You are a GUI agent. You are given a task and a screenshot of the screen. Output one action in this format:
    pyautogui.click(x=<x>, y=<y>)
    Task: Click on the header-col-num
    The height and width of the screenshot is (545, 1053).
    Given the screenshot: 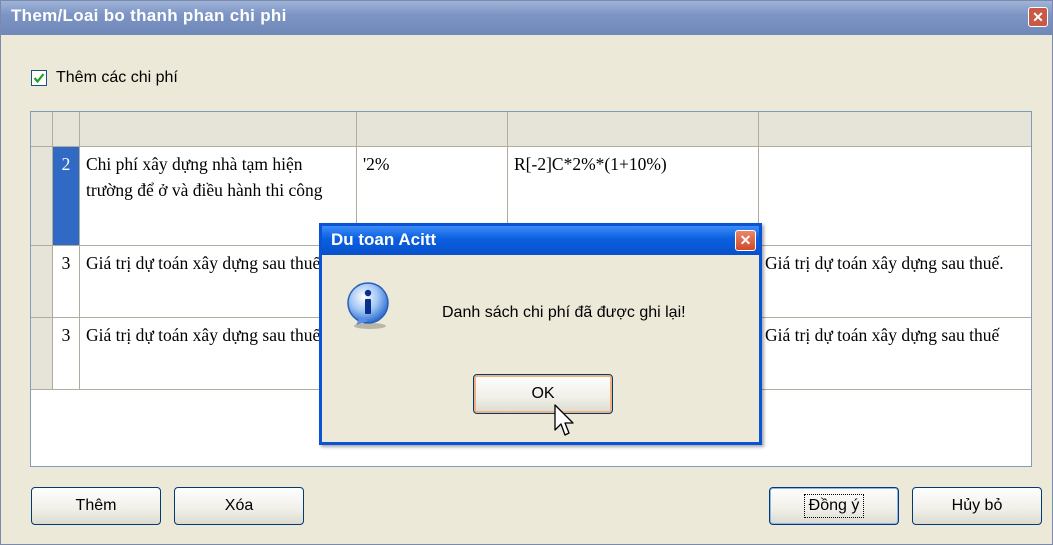 What is the action you would take?
    pyautogui.click(x=66, y=129)
    